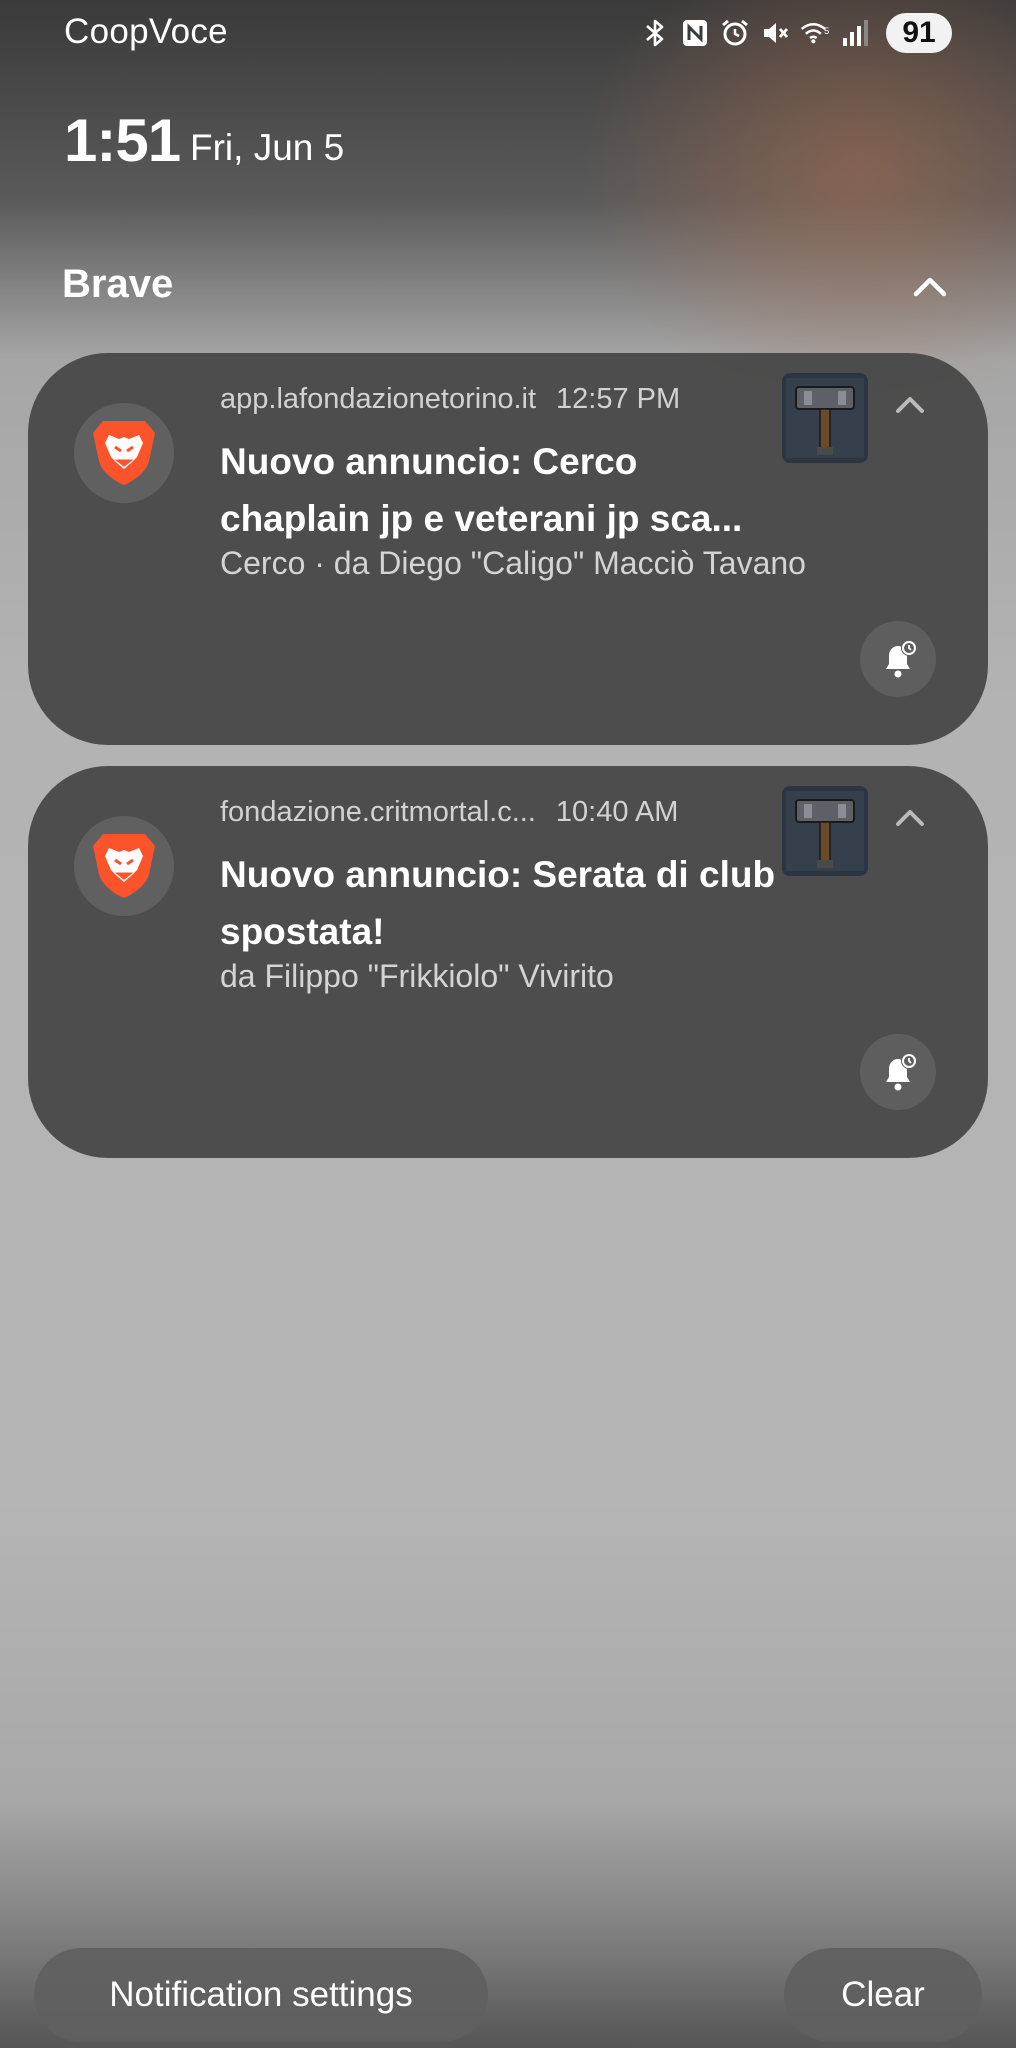  What do you see at coordinates (122, 140) in the screenshot?
I see `lock-time: 1:51` at bounding box center [122, 140].